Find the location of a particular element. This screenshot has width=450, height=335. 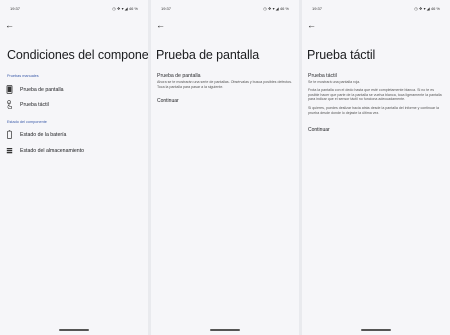

page-title: Condiciones del componente is located at coordinates (77, 55).